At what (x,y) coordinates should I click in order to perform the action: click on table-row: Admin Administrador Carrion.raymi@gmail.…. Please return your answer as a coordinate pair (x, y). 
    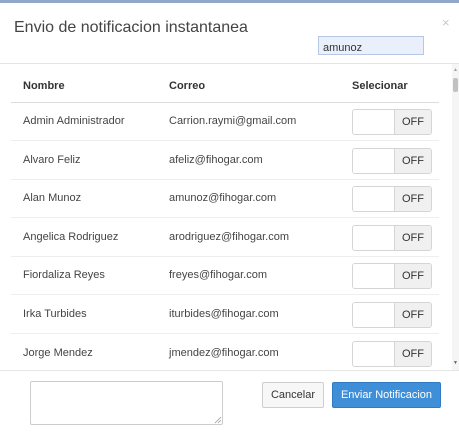
    Looking at the image, I should click on (225, 121).